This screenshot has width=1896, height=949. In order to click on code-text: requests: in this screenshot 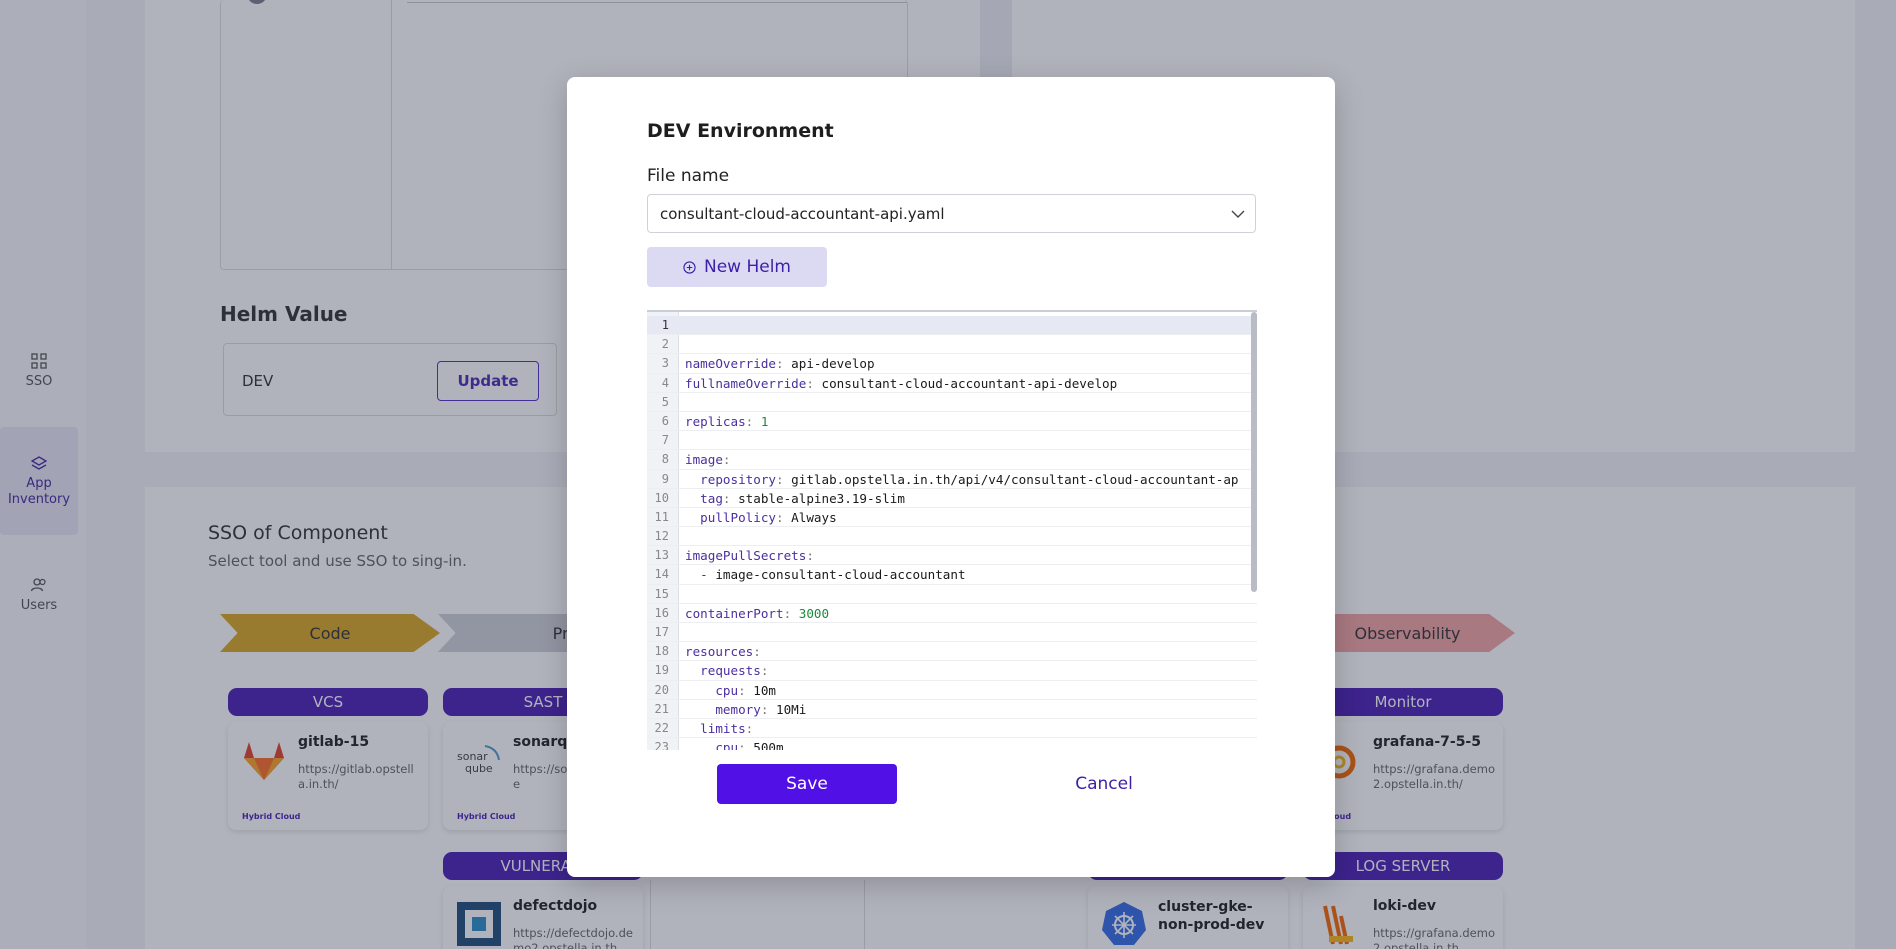, I will do `click(734, 671)`.